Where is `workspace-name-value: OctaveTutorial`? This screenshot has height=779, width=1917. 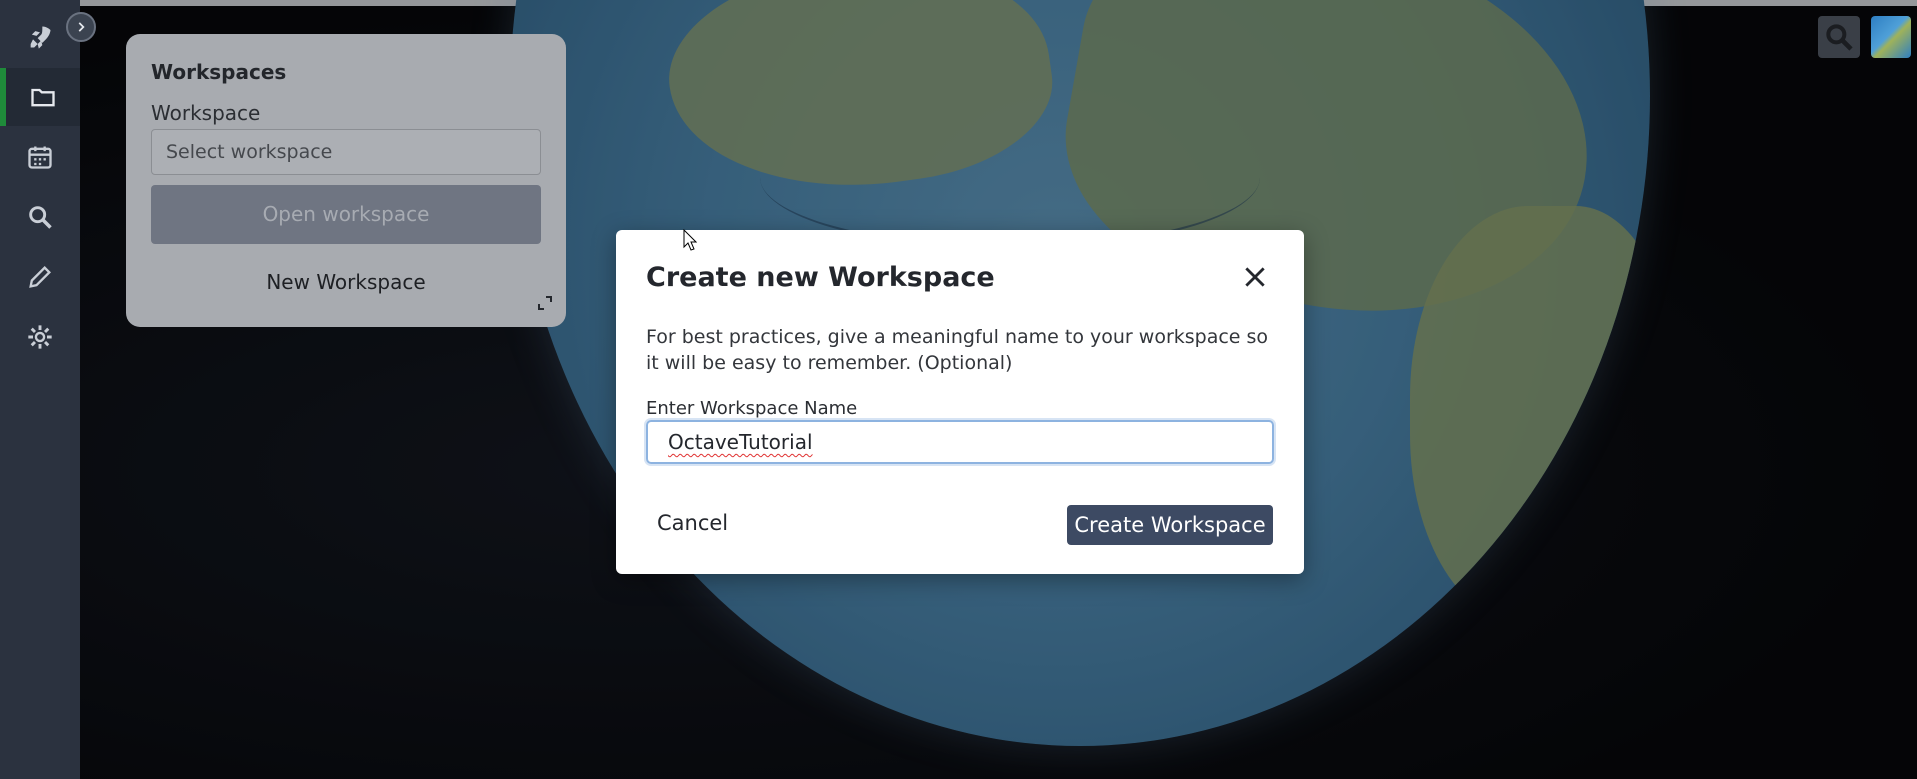
workspace-name-value: OctaveTutorial is located at coordinates (740, 442).